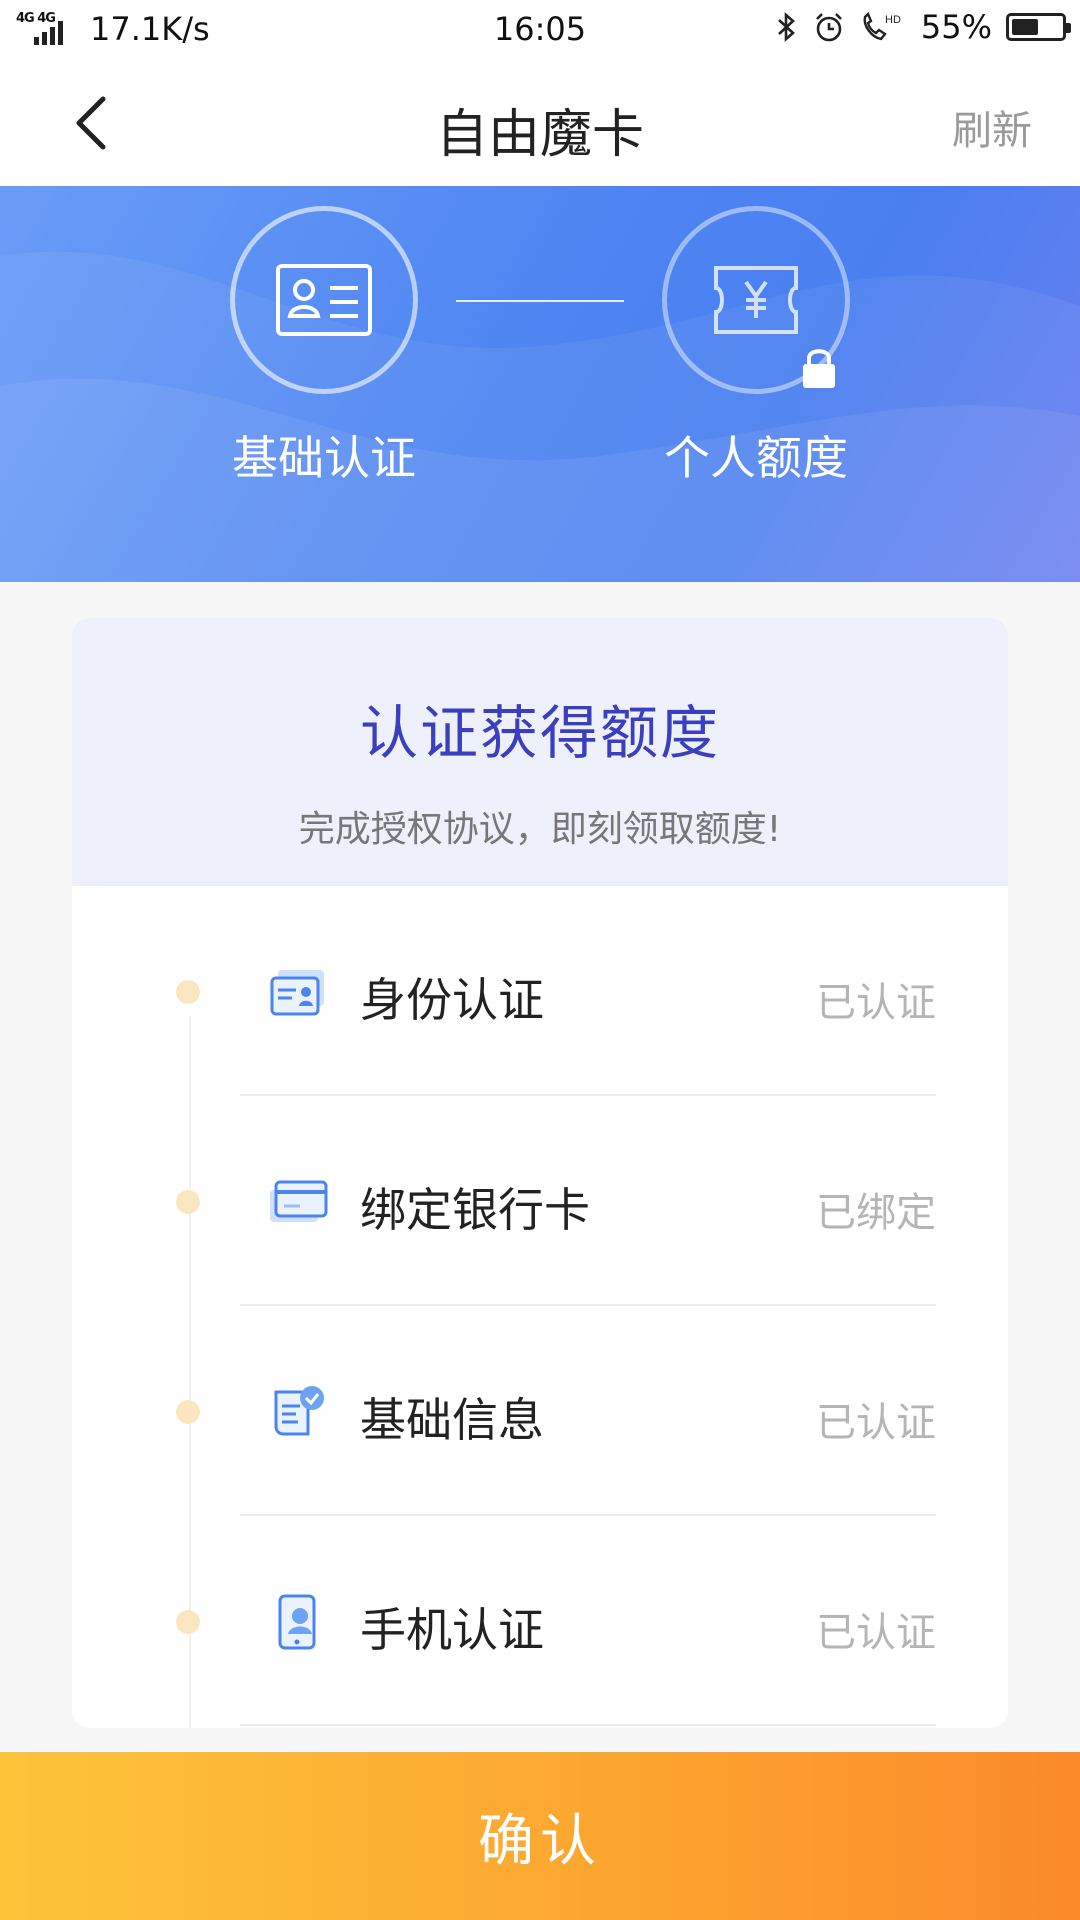  What do you see at coordinates (786, 27) in the screenshot?
I see `bluetooth-icon` at bounding box center [786, 27].